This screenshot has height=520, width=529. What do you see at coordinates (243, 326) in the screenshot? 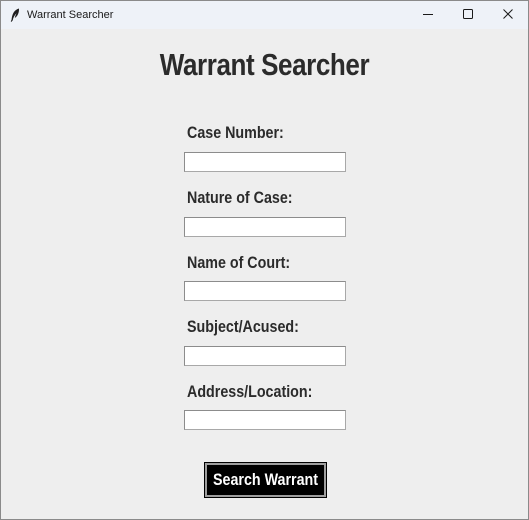
I see `subject-accused-label: Subject/Acused:` at bounding box center [243, 326].